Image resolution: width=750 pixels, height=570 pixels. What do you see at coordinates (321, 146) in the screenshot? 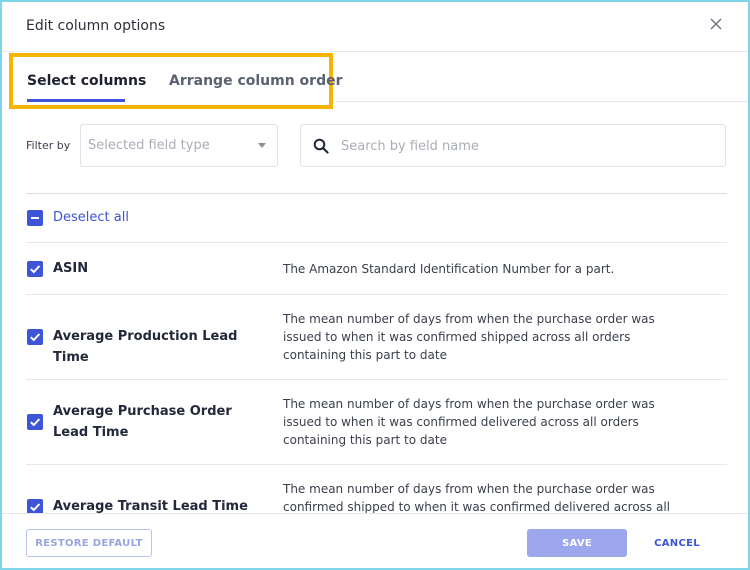
I see `search-icon` at bounding box center [321, 146].